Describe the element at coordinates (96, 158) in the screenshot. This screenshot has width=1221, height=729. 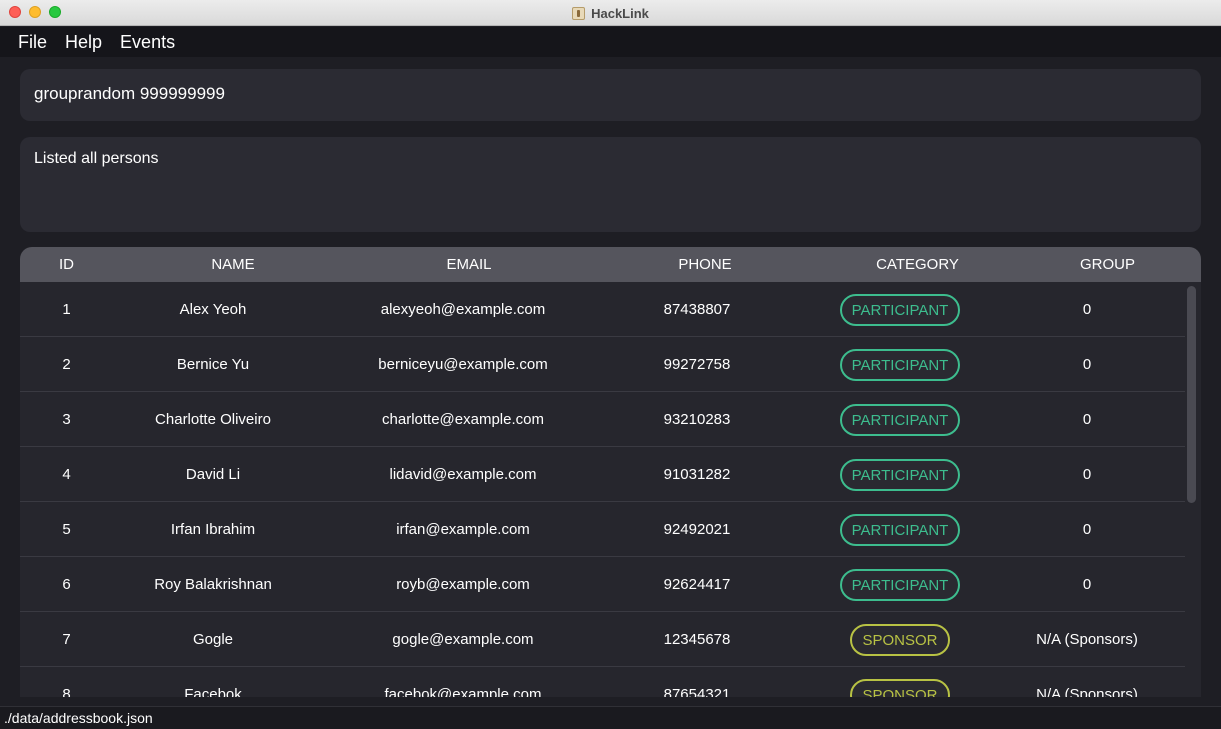
I see `result-text: Listed all persons` at that location.